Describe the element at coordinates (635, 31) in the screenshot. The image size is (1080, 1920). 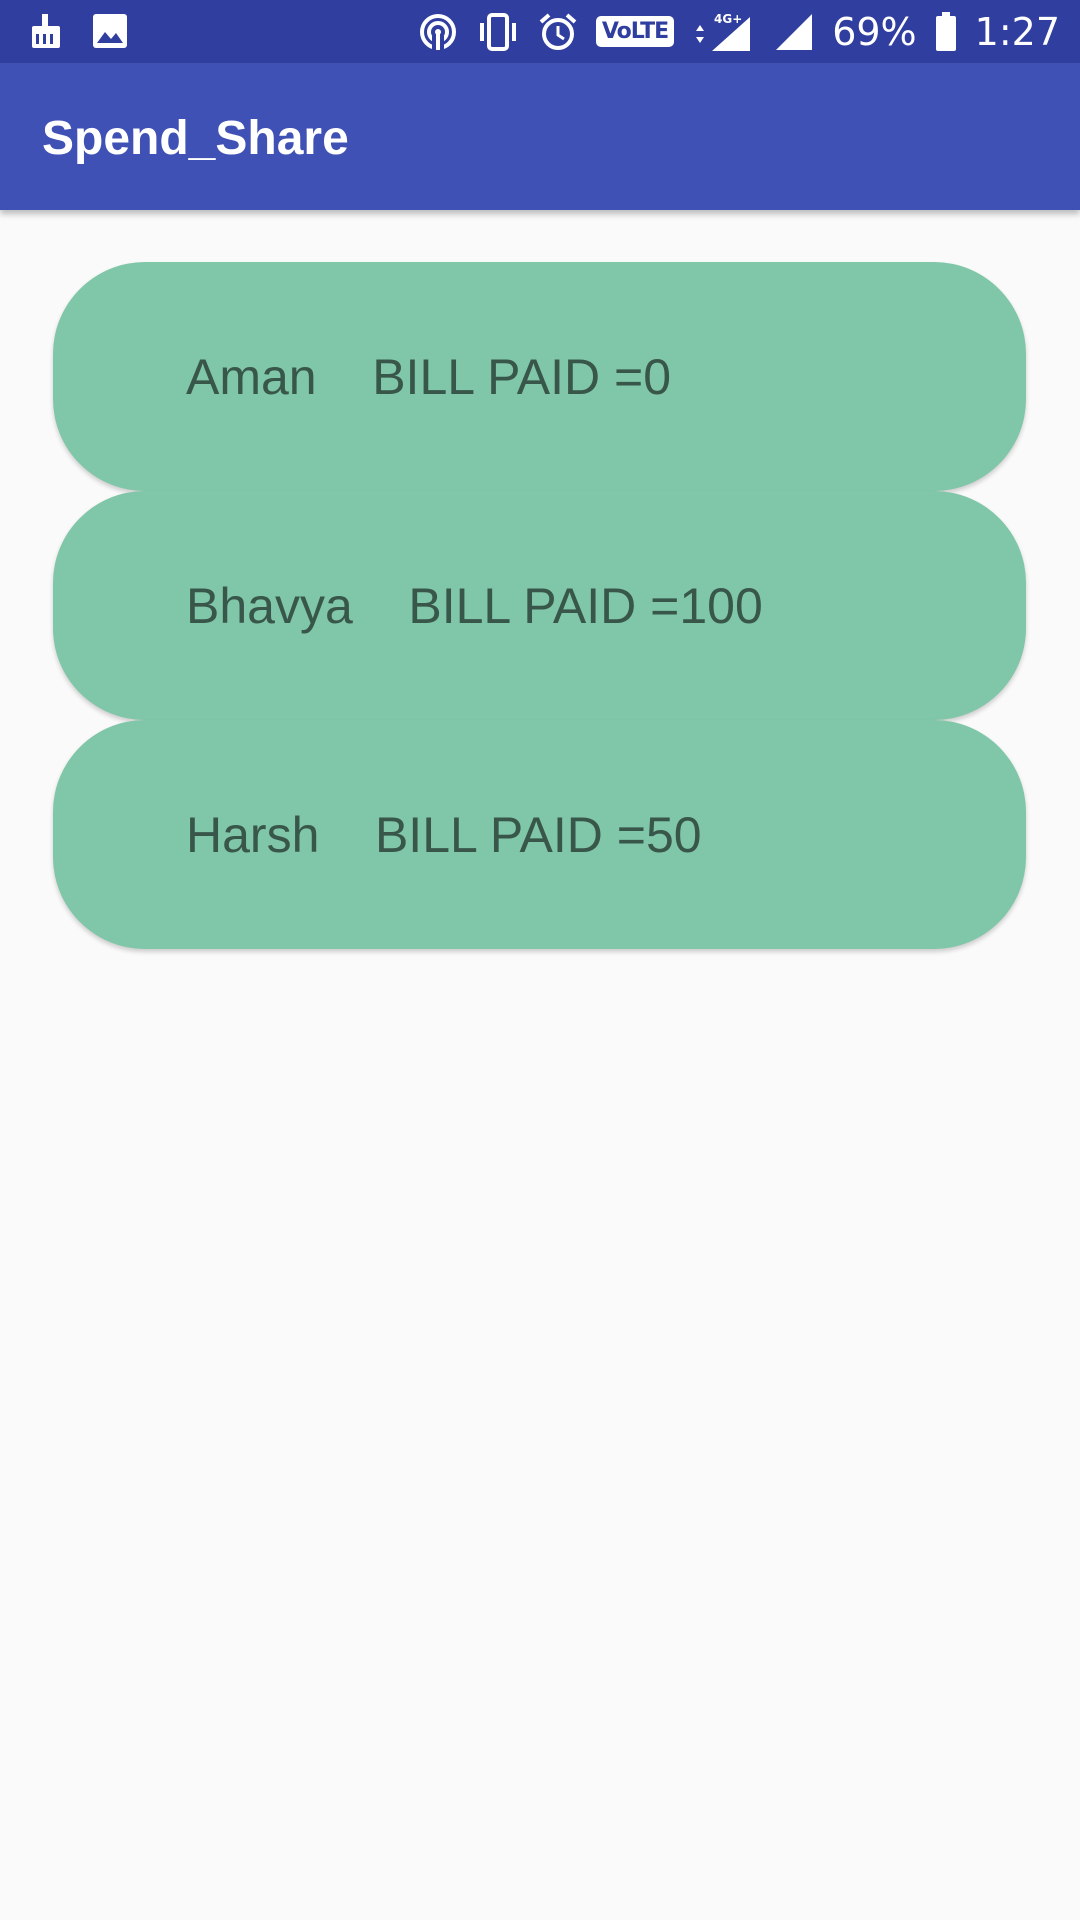
I see `volte-badge: VoLTE` at that location.